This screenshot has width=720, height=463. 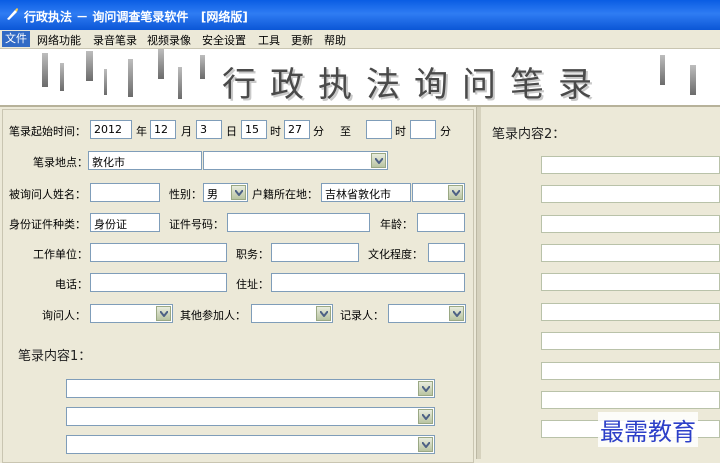 What do you see at coordinates (186, 131) in the screenshot?
I see `month-unit: 月` at bounding box center [186, 131].